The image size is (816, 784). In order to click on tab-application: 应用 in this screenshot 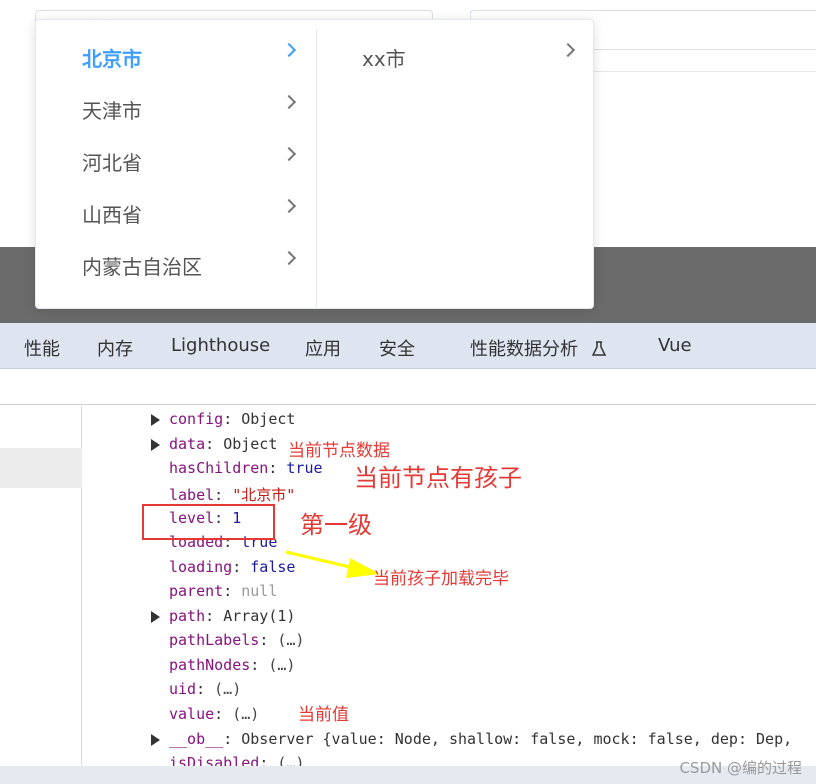, I will do `click(323, 348)`.